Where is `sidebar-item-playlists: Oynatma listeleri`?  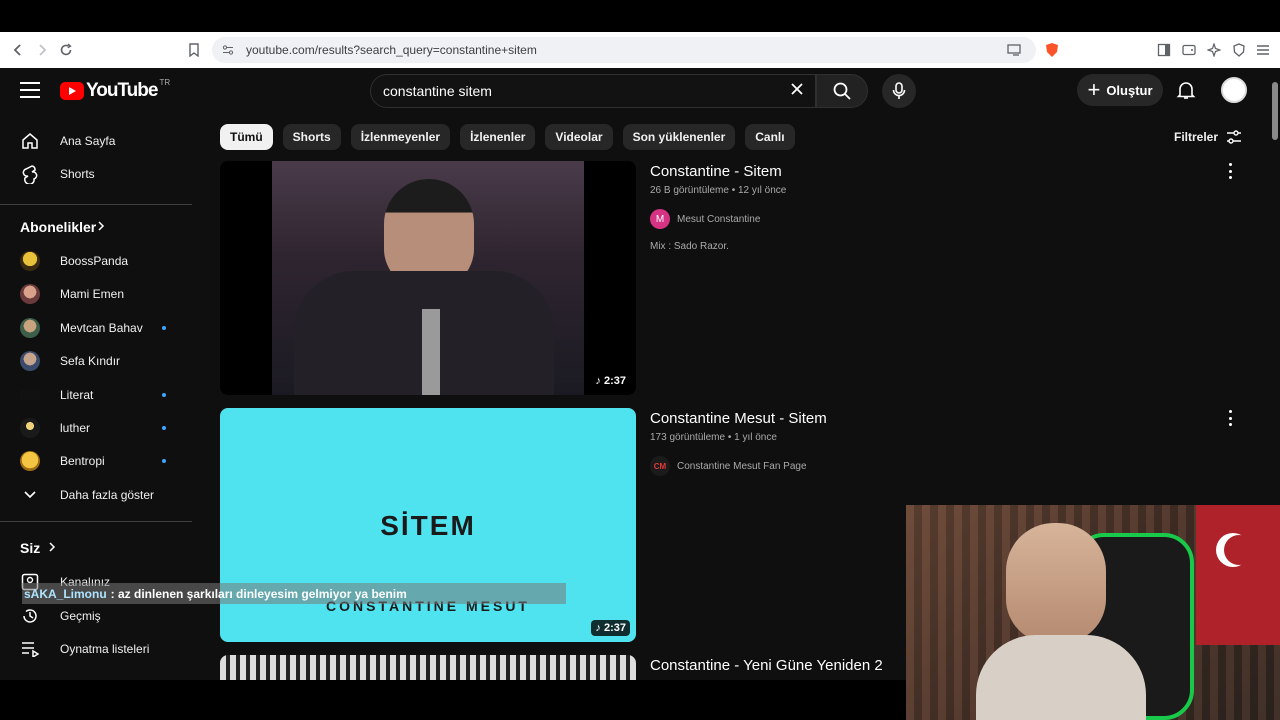 sidebar-item-playlists: Oynatma listeleri is located at coordinates (96, 649).